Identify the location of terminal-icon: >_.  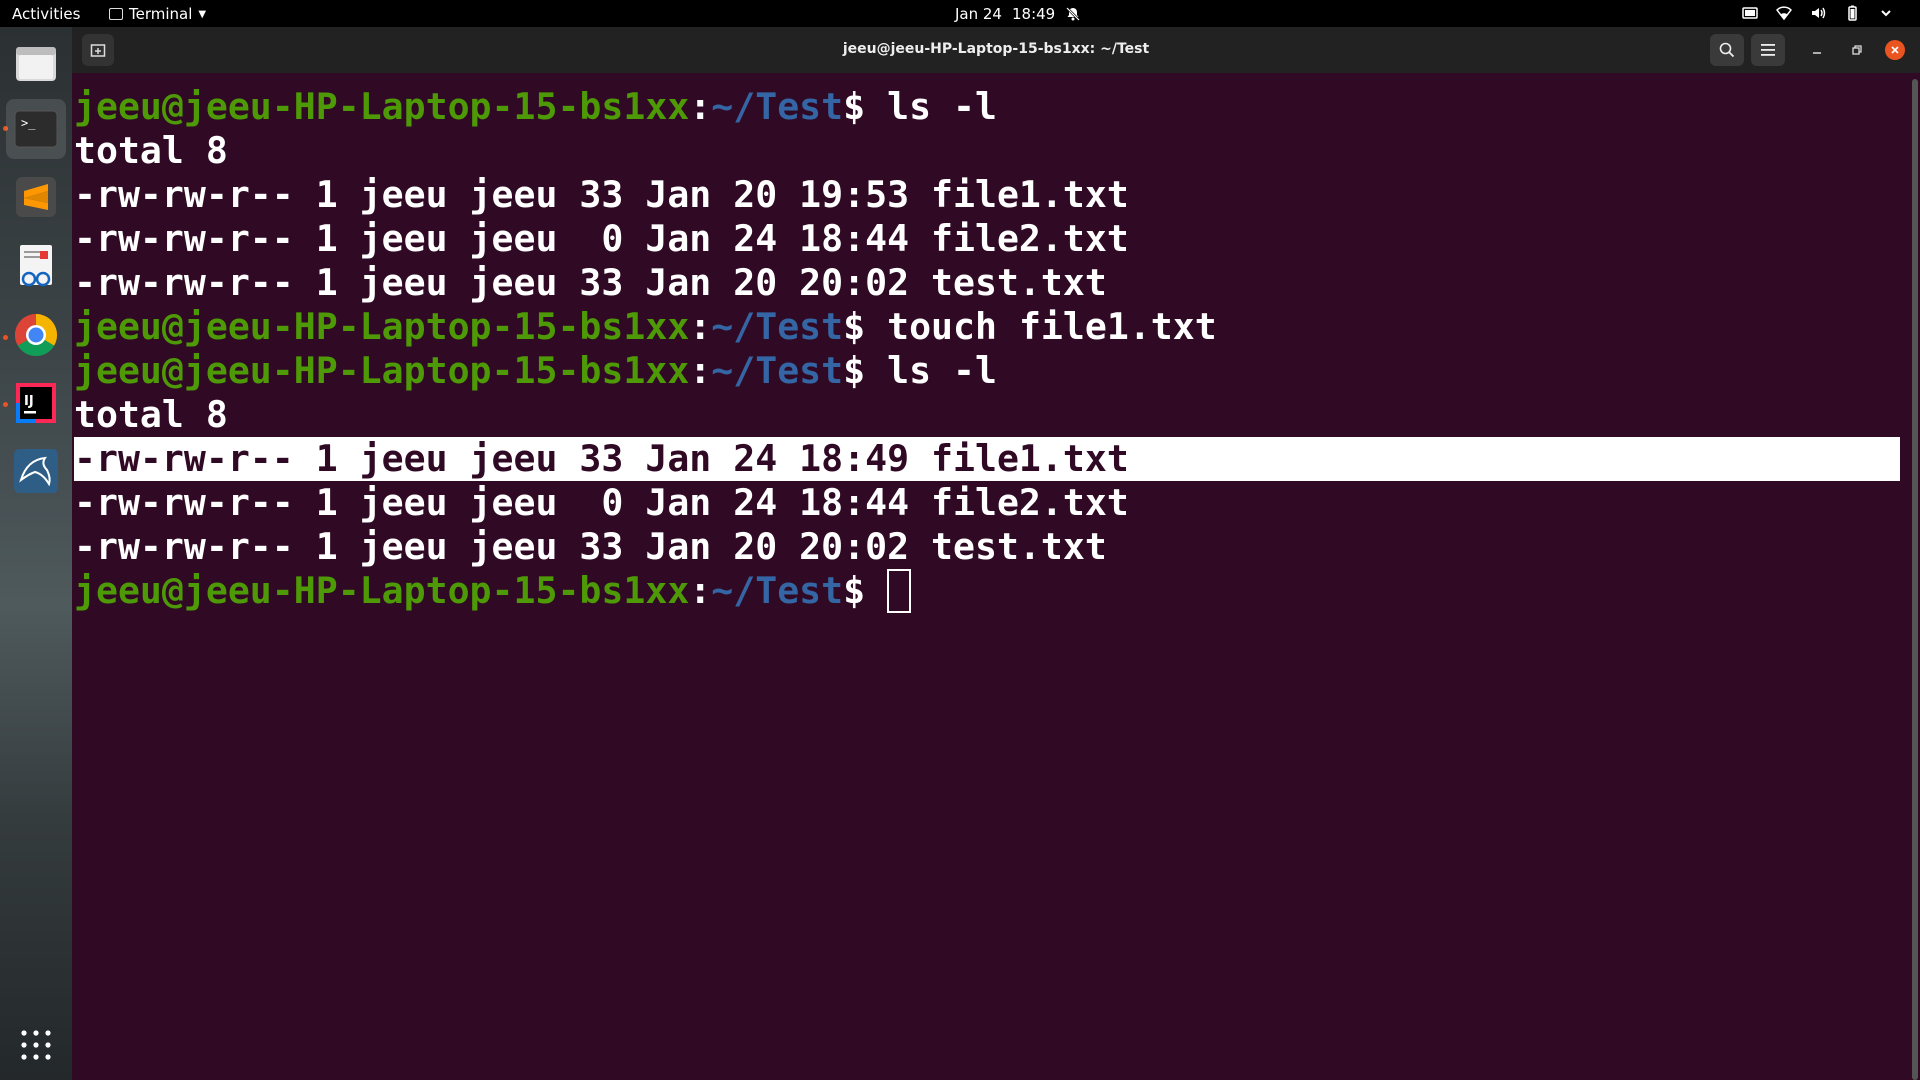
(36, 129).